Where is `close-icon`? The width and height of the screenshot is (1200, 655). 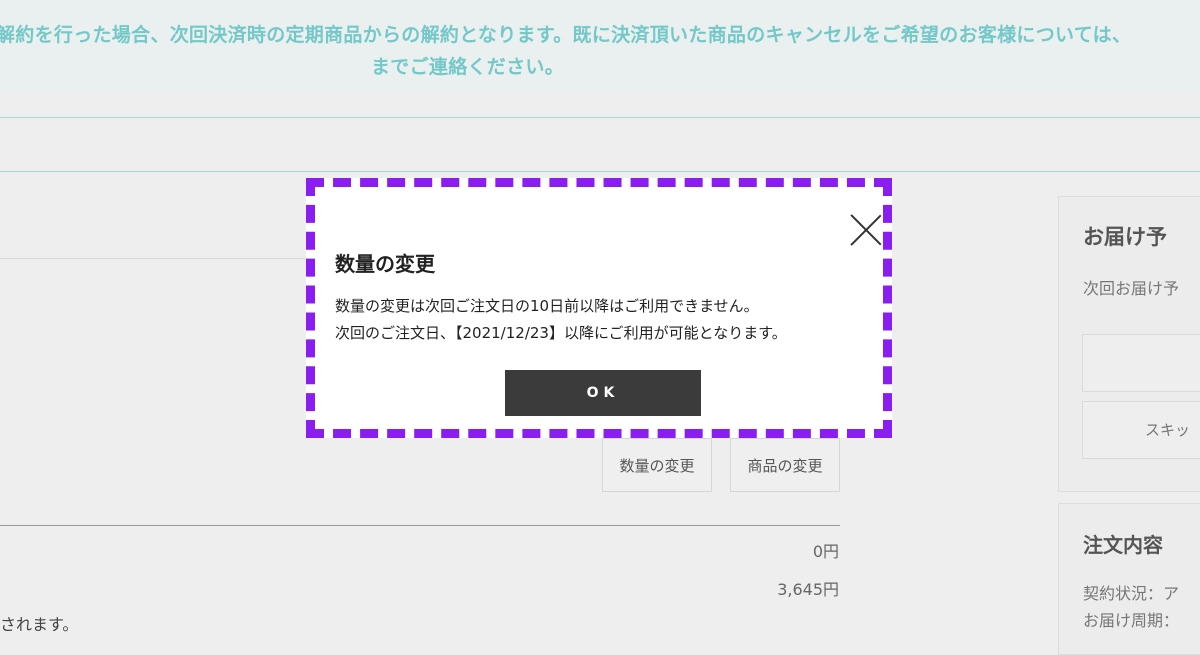
close-icon is located at coordinates (866, 230).